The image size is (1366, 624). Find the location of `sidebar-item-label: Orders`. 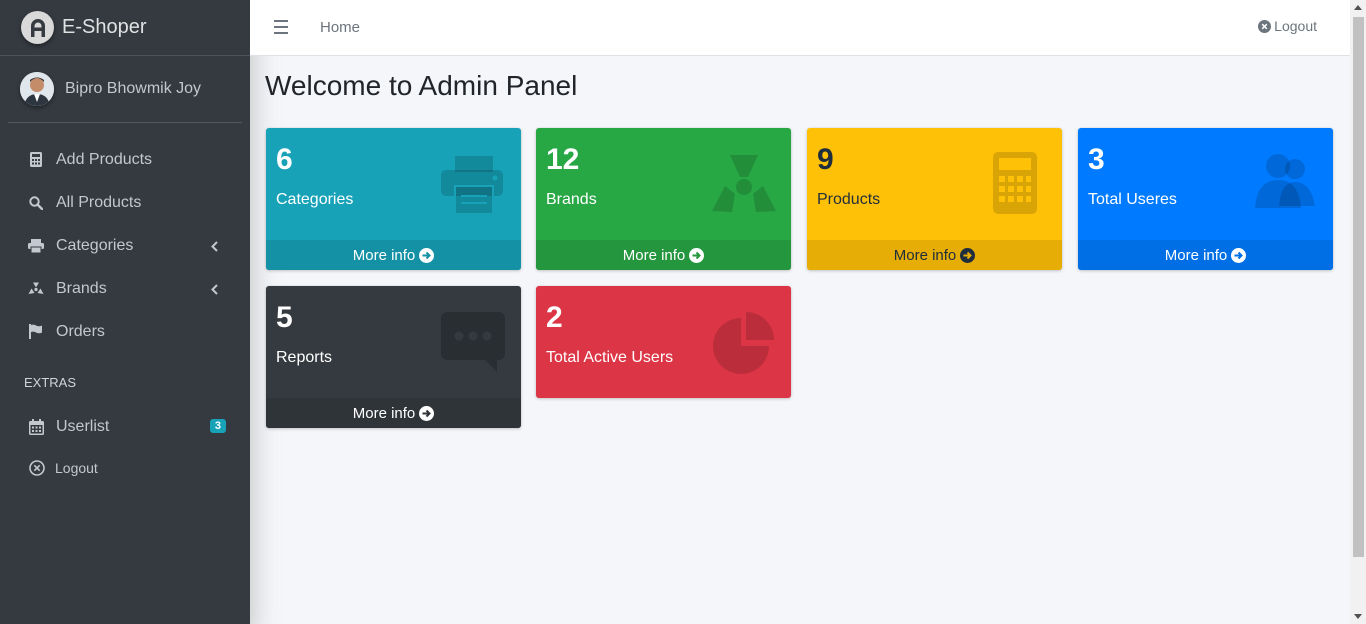

sidebar-item-label: Orders is located at coordinates (80, 331).